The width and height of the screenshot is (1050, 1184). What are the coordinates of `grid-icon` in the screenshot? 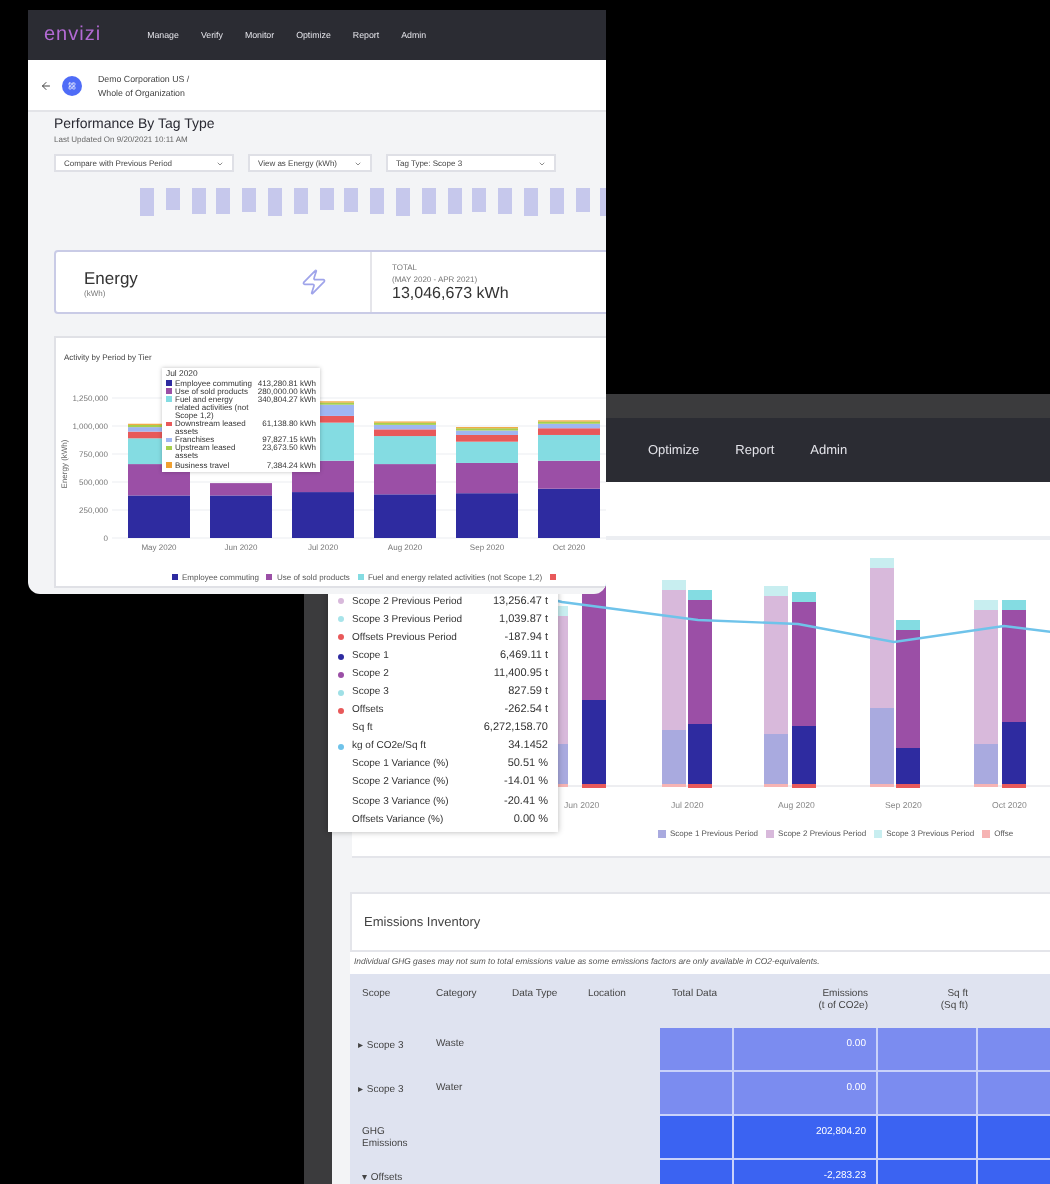 It's located at (72, 85).